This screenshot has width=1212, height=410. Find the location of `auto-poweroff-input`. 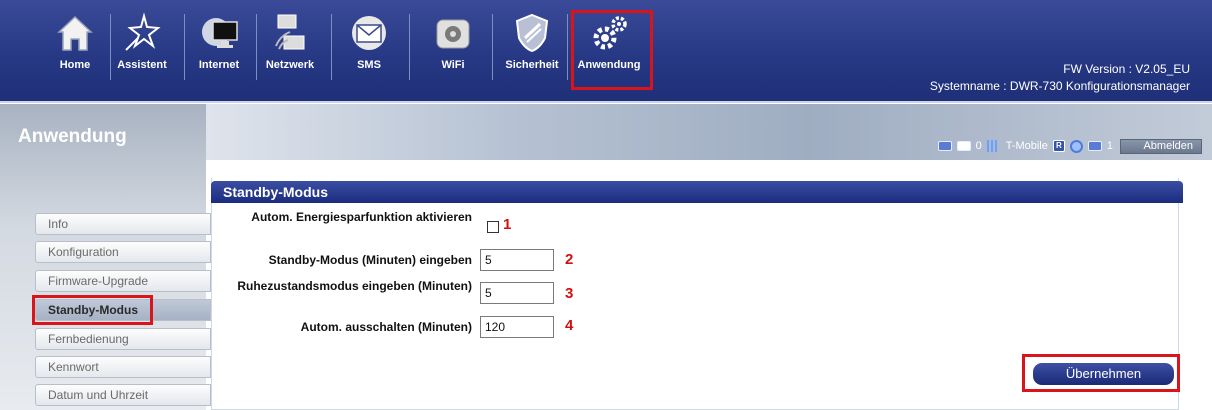

auto-poweroff-input is located at coordinates (517, 327).